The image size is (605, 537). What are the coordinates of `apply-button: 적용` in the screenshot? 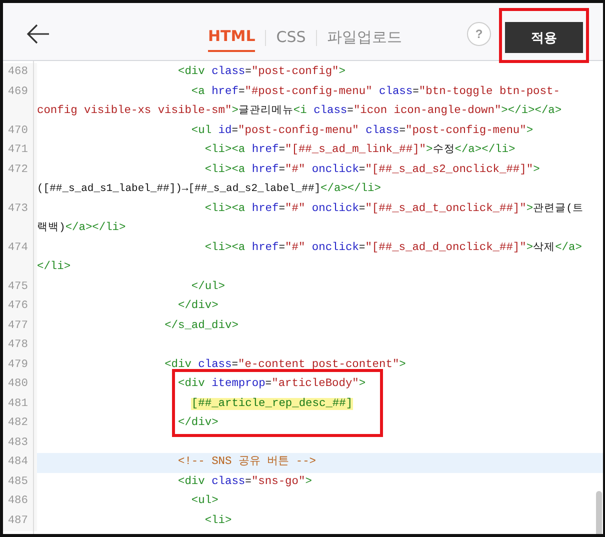 It's located at (544, 37).